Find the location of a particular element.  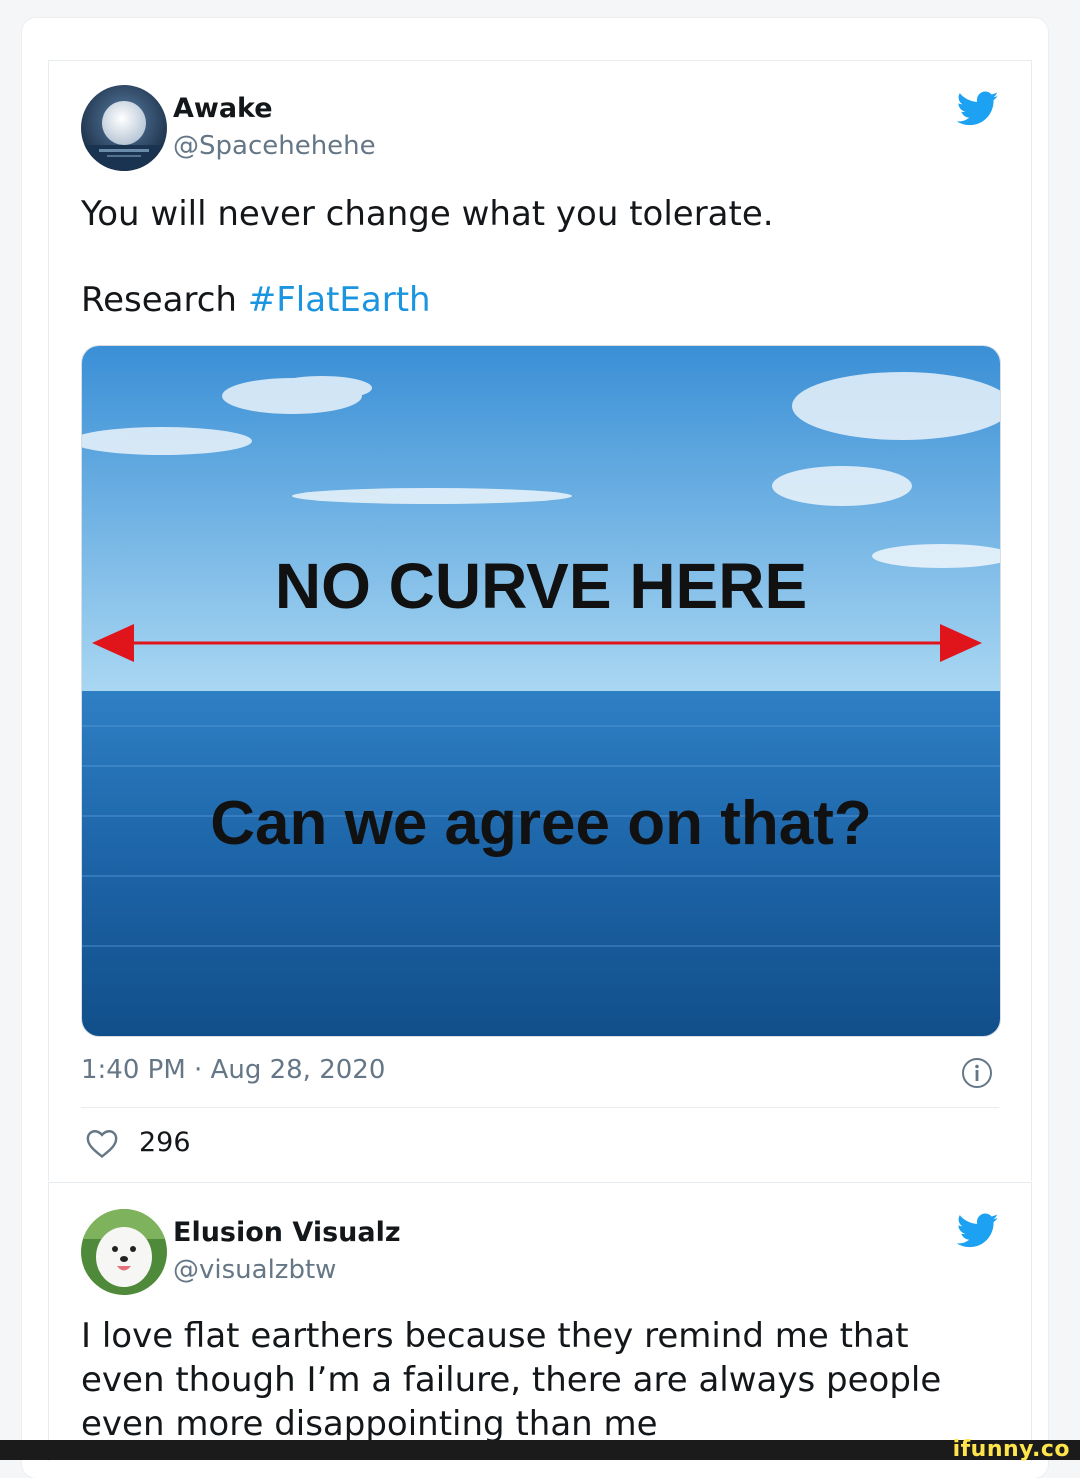

heart-icon is located at coordinates (102, 1143).